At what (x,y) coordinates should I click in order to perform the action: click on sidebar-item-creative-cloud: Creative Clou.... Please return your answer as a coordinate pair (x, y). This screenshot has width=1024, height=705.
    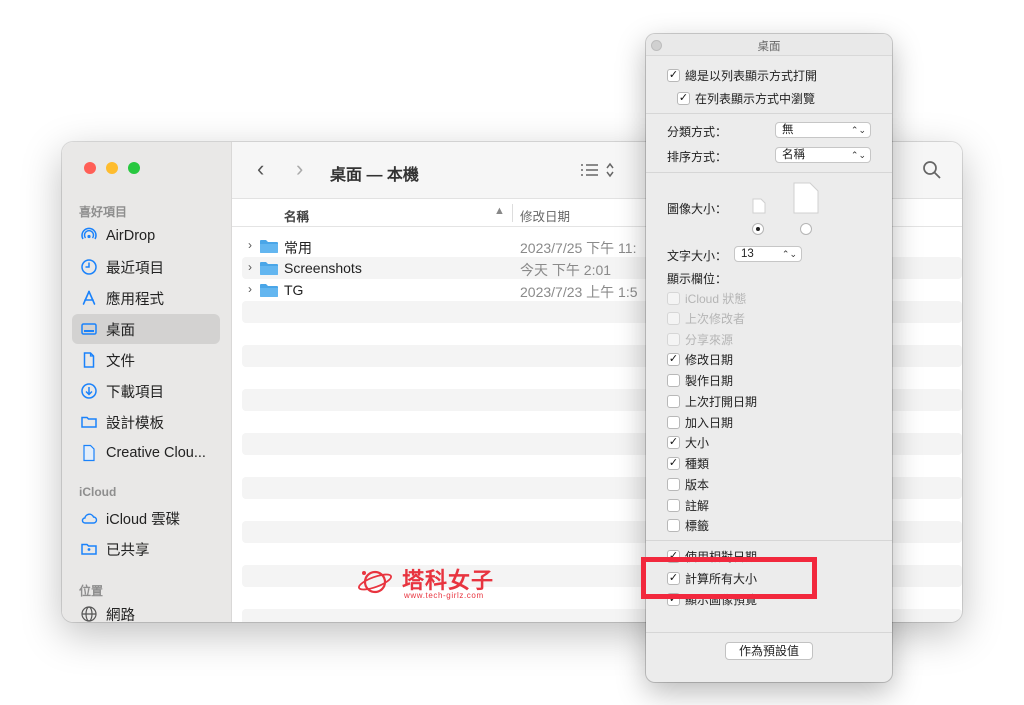
    Looking at the image, I should click on (146, 453).